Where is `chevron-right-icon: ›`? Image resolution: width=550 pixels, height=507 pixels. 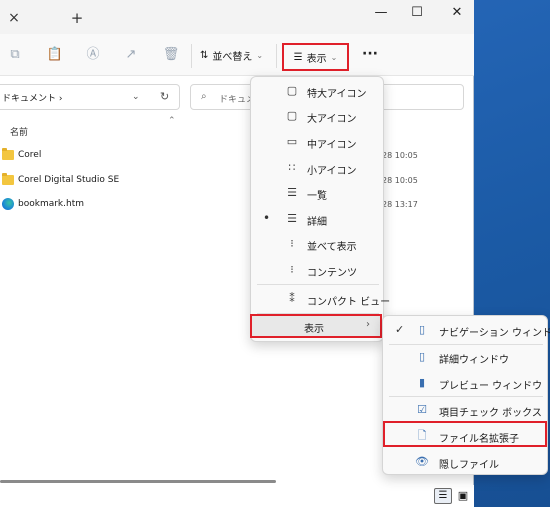
chevron-right-icon: › is located at coordinates (368, 324).